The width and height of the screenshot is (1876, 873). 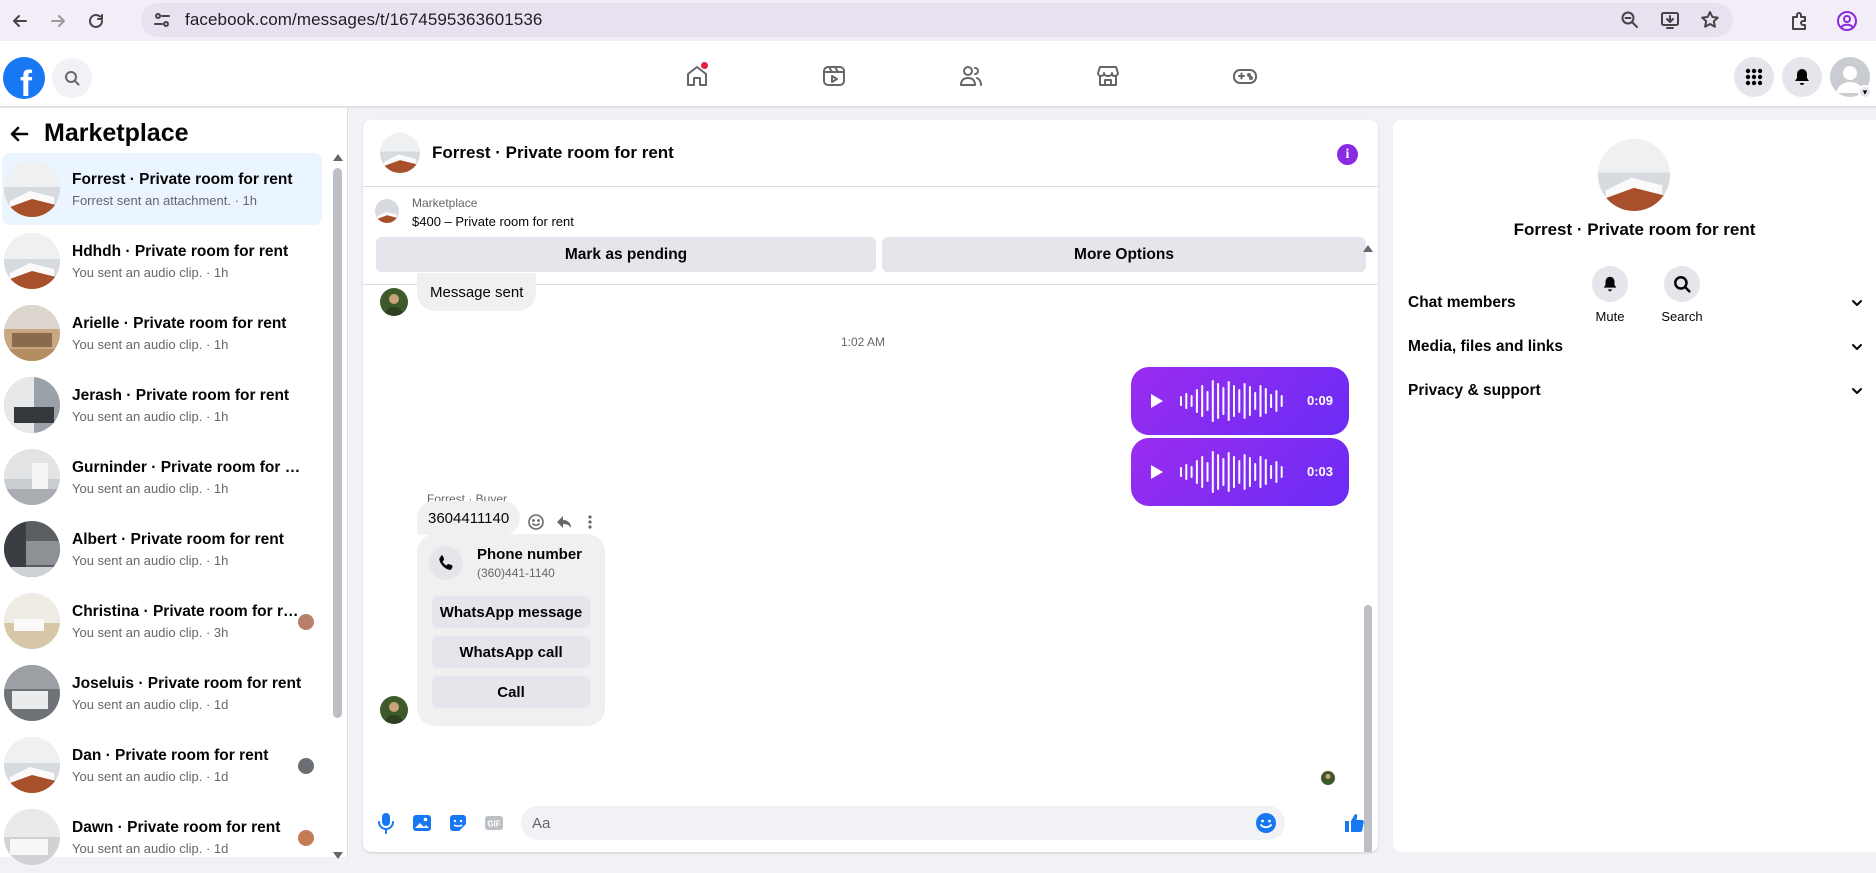 I want to click on audio-message: 0:03, so click(x=1240, y=472).